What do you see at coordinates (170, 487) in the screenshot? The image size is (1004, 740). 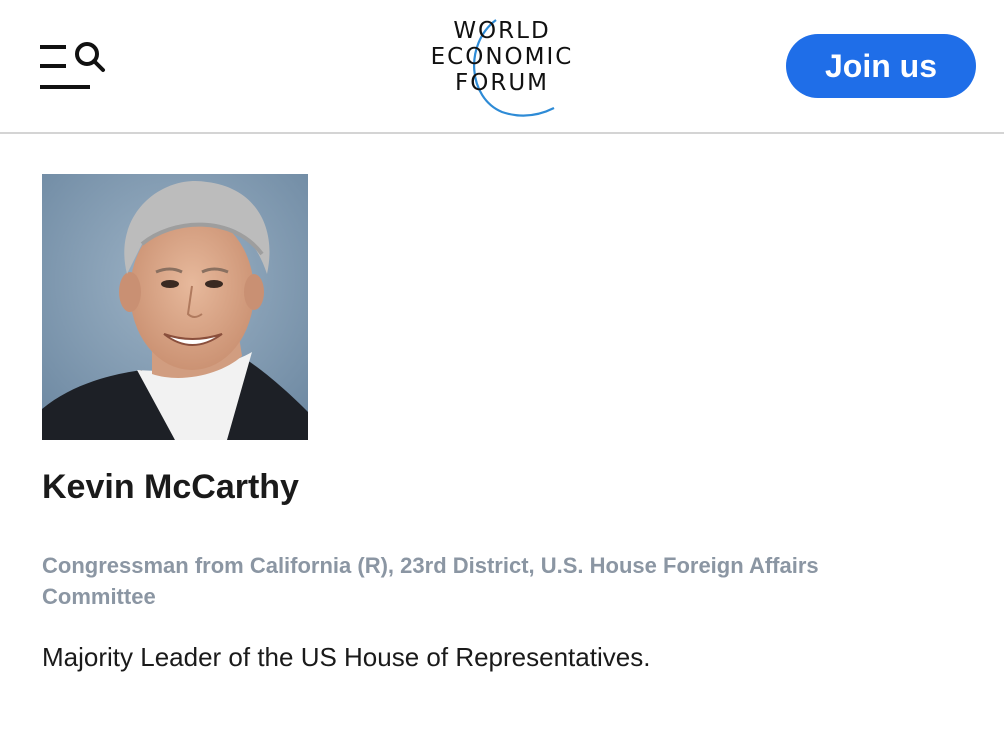 I see `profile-name: Kevin McCarthy` at bounding box center [170, 487].